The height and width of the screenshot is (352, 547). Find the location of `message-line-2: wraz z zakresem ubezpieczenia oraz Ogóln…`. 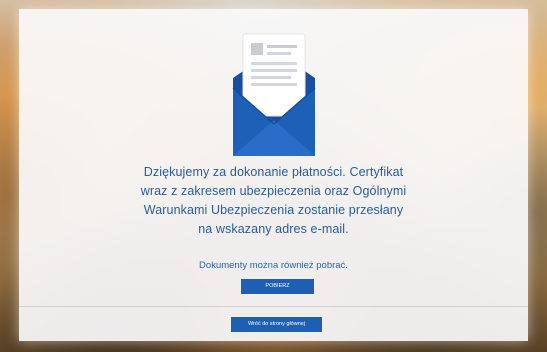

message-line-2: wraz z zakresem ubezpieczenia oraz Ogóln… is located at coordinates (273, 191).